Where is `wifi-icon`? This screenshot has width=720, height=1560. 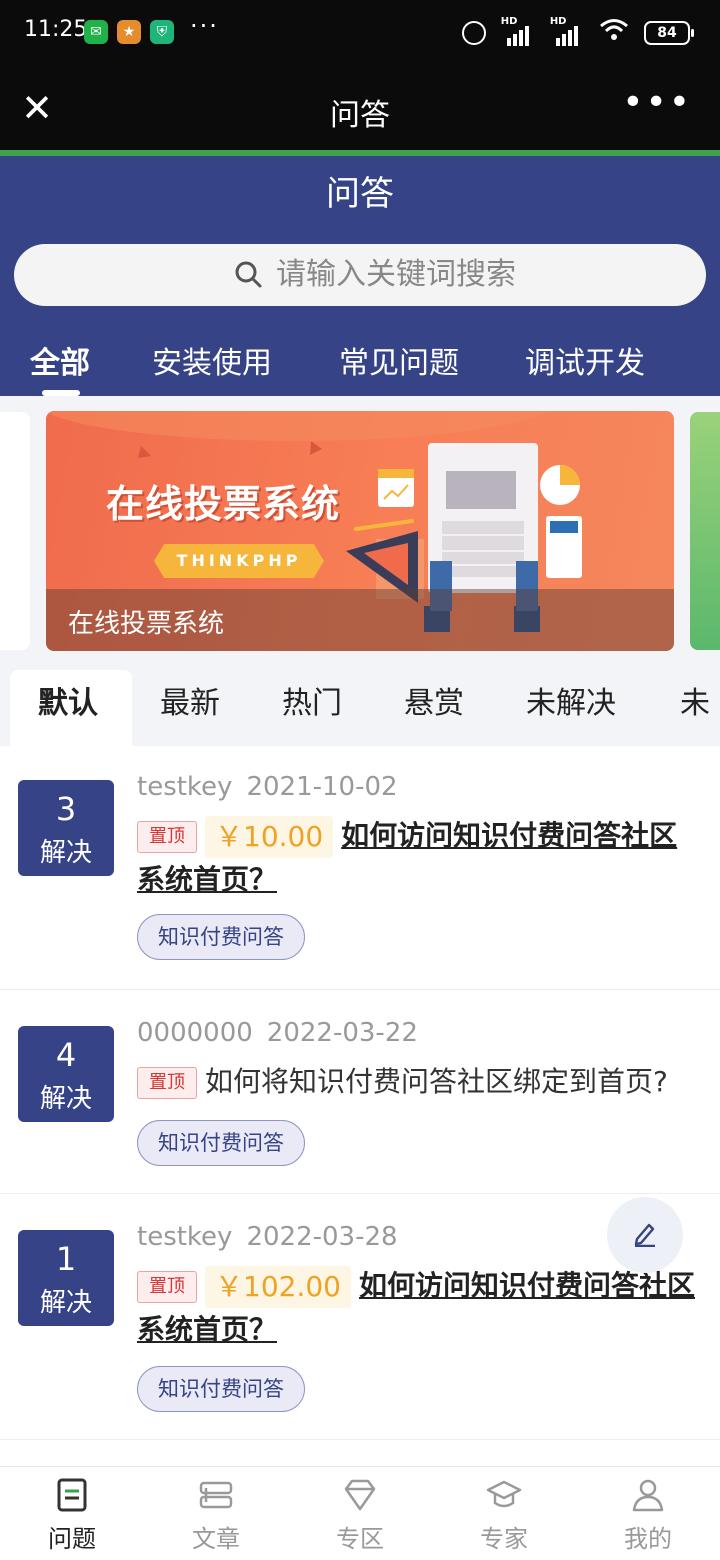 wifi-icon is located at coordinates (614, 32).